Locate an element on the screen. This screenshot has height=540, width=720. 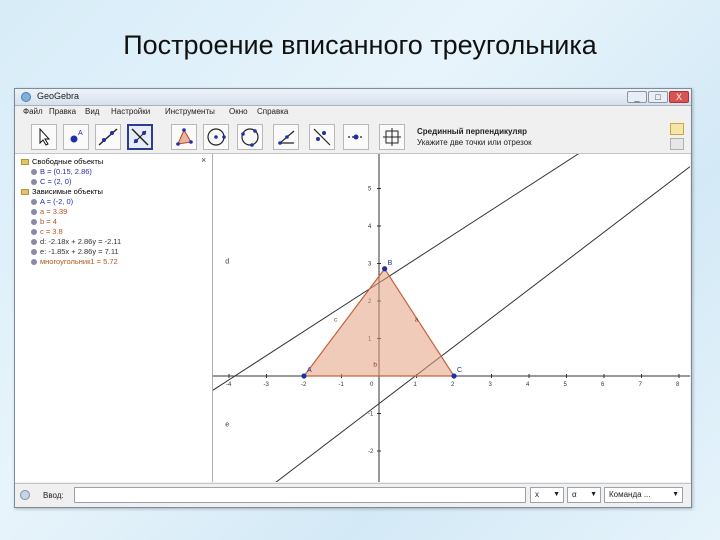
x-tick-label: 6 is located at coordinates (603, 385).